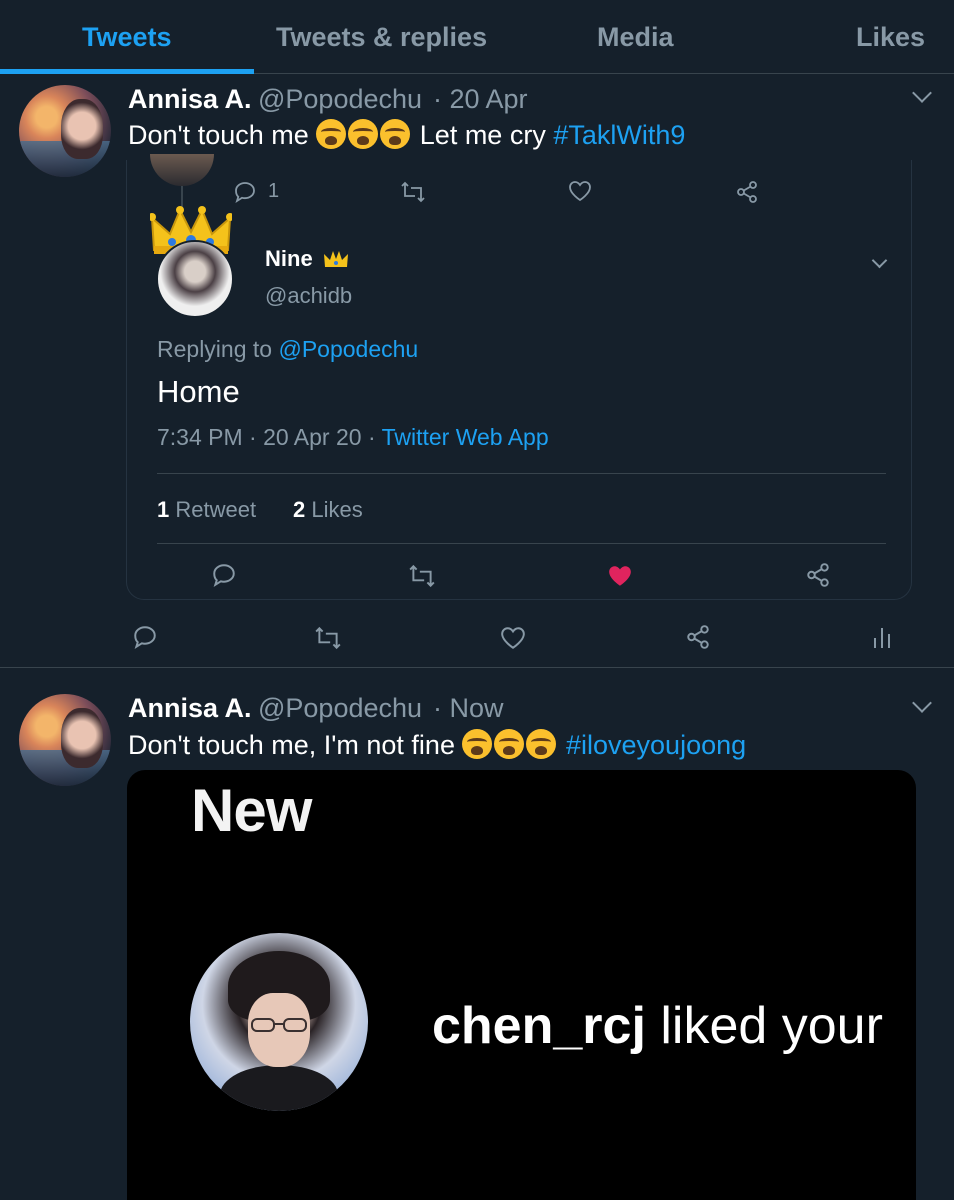 This screenshot has width=954, height=1200. I want to click on crown-icon, so click(335, 259).